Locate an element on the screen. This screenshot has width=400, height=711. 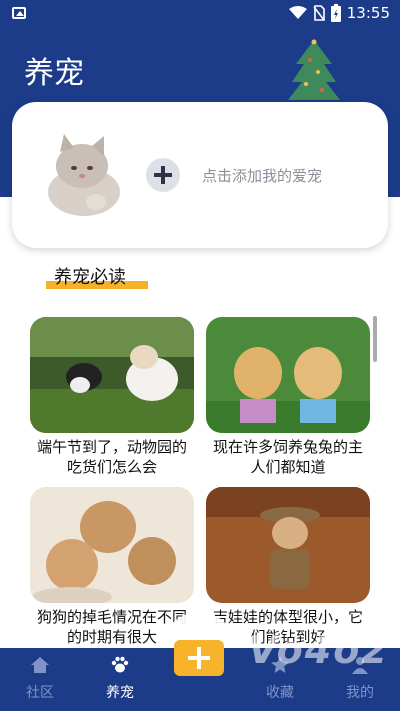
tab-label: 我的 is located at coordinates (360, 693).